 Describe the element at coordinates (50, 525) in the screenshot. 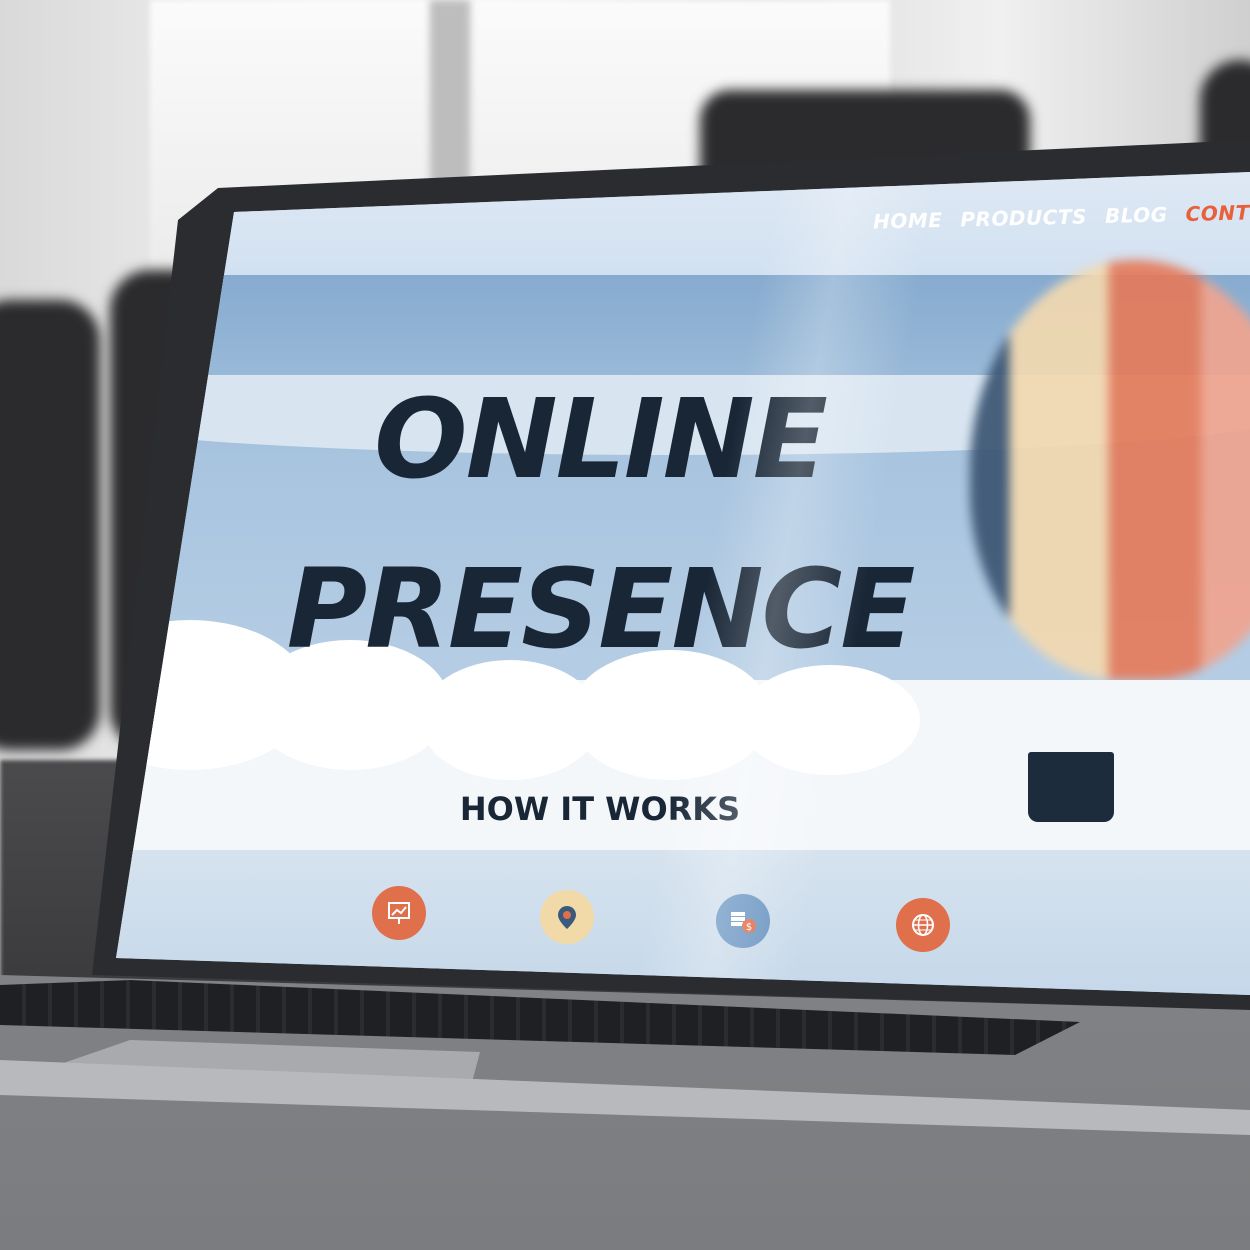

I see `background-chair` at that location.